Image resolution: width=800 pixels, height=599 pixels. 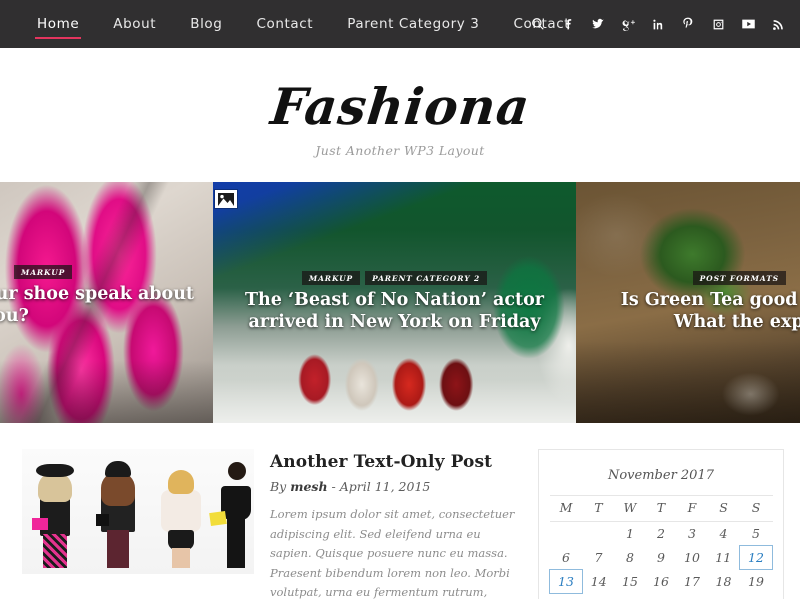 What do you see at coordinates (566, 596) in the screenshot?
I see `calendar-day: 20` at bounding box center [566, 596].